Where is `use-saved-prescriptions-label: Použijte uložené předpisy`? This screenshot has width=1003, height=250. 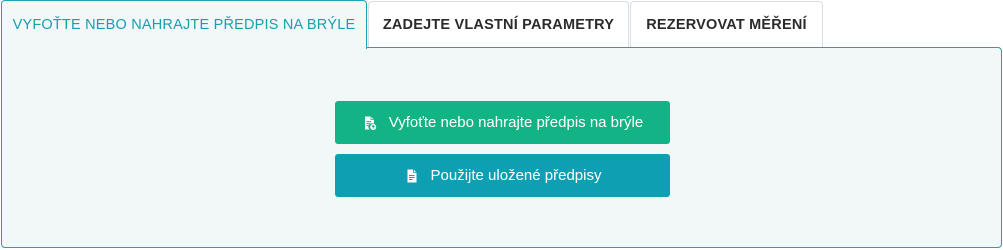
use-saved-prescriptions-label: Použijte uložené předpisy is located at coordinates (516, 175).